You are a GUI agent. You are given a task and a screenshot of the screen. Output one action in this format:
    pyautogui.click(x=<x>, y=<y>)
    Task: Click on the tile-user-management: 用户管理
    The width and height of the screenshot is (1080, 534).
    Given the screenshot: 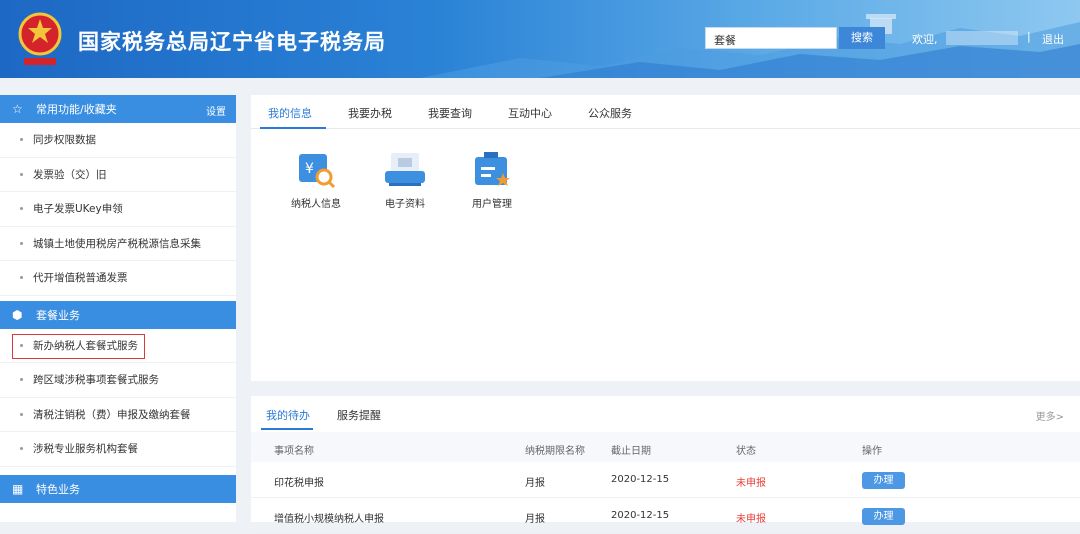 What is the action you would take?
    pyautogui.click(x=492, y=180)
    